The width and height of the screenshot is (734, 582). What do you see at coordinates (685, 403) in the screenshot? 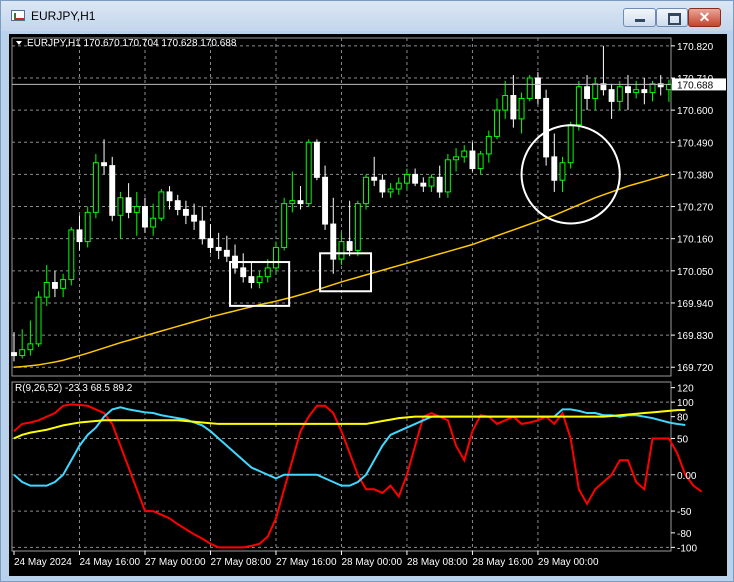
I see `indicator-tick-label: 100` at bounding box center [685, 403].